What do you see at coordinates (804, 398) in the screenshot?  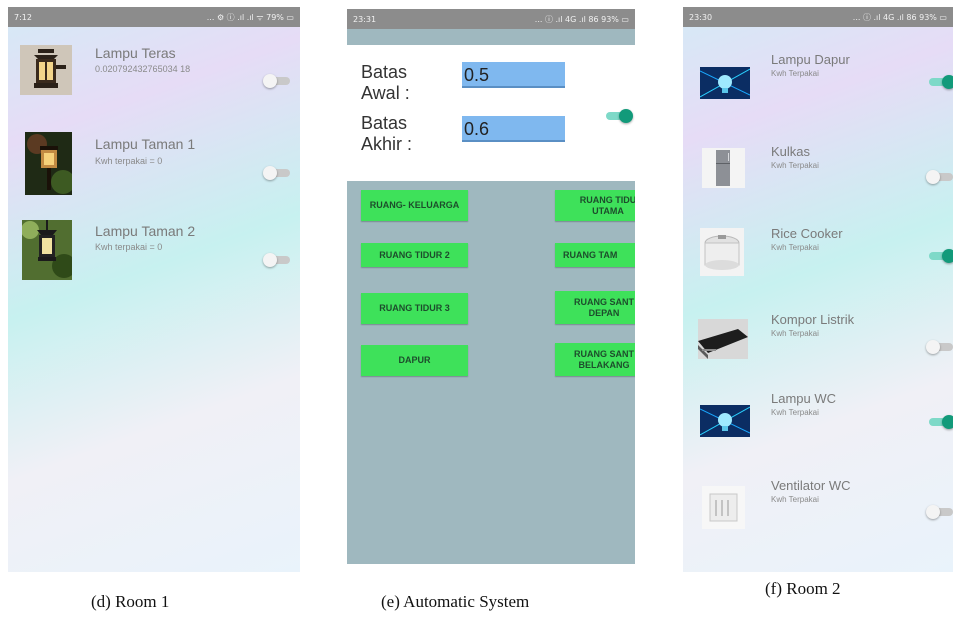 I see `item-title: Lampu WC` at bounding box center [804, 398].